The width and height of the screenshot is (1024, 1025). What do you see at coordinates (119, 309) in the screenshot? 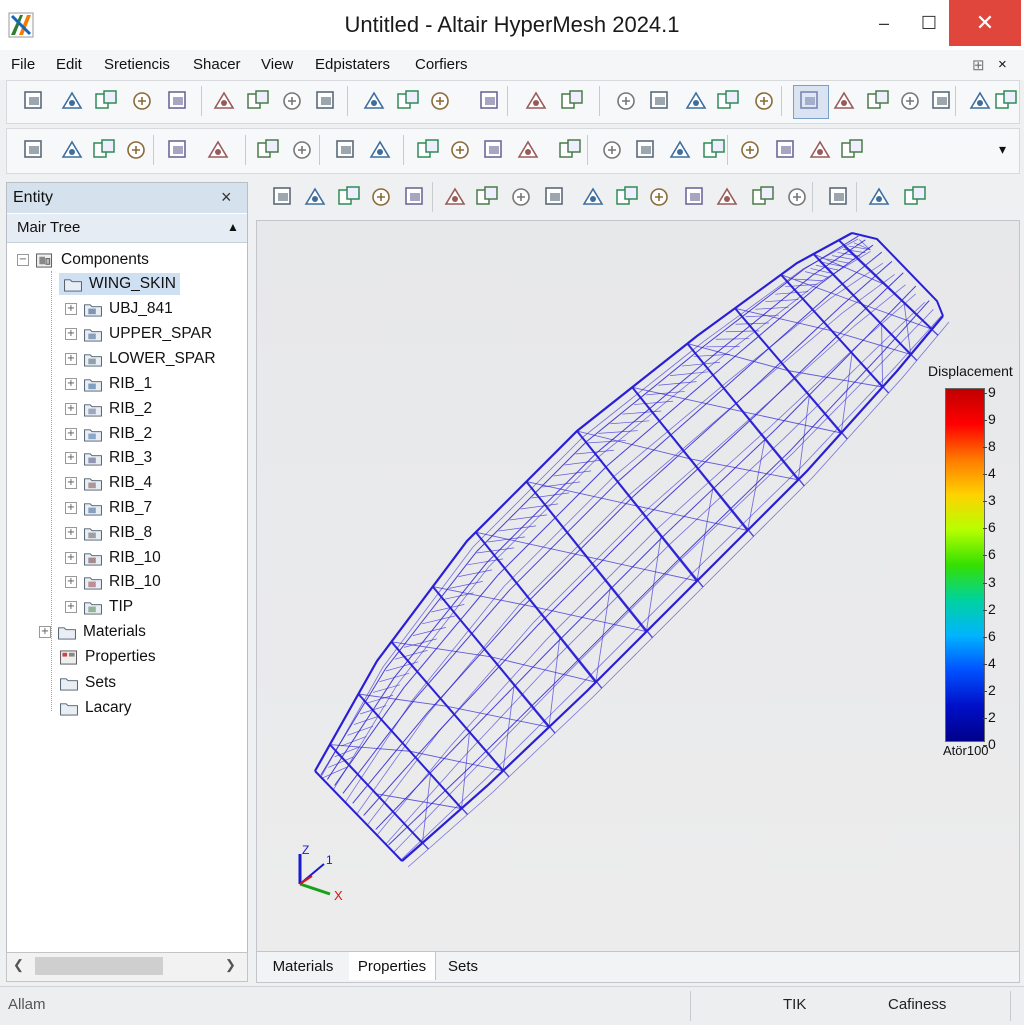
I see `tree-item-component: +UBJ_841` at bounding box center [119, 309].